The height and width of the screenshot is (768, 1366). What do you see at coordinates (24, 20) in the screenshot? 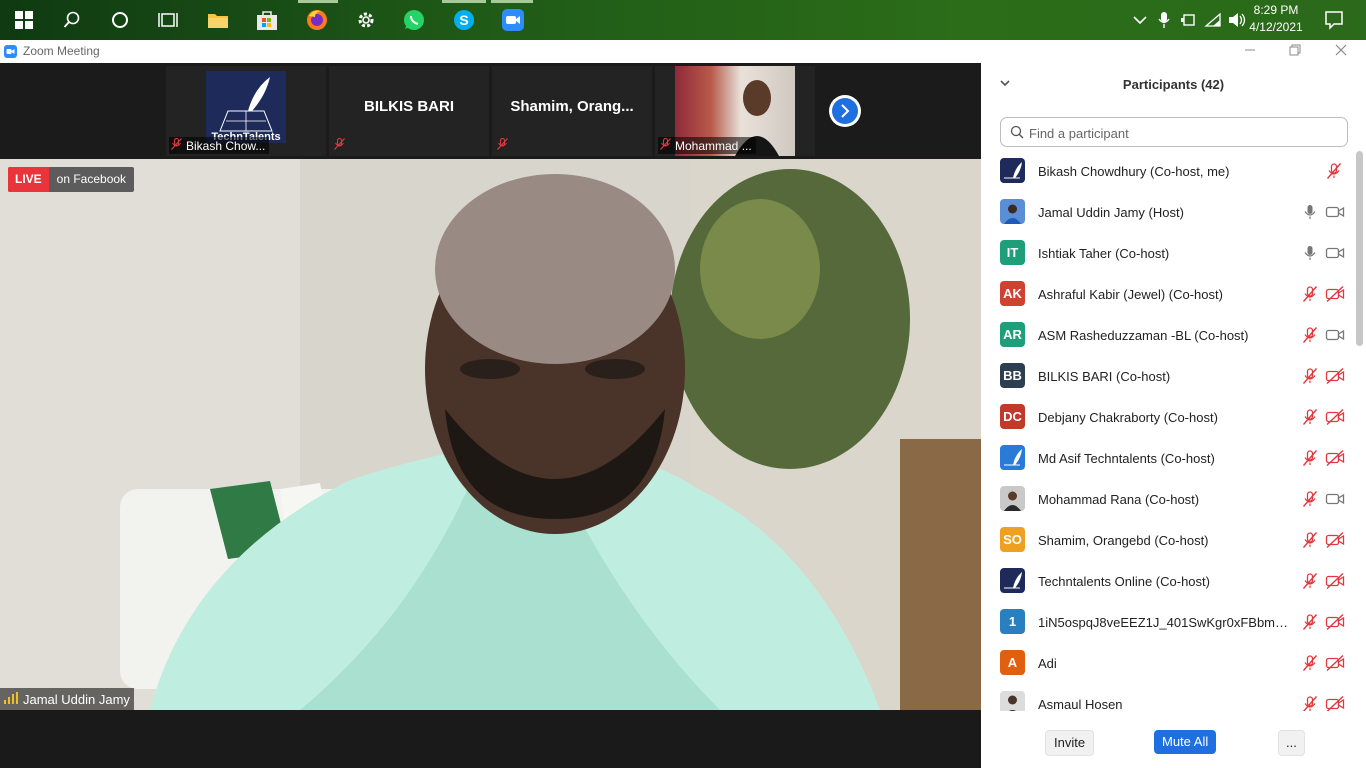
I see `windows-start-icon` at bounding box center [24, 20].